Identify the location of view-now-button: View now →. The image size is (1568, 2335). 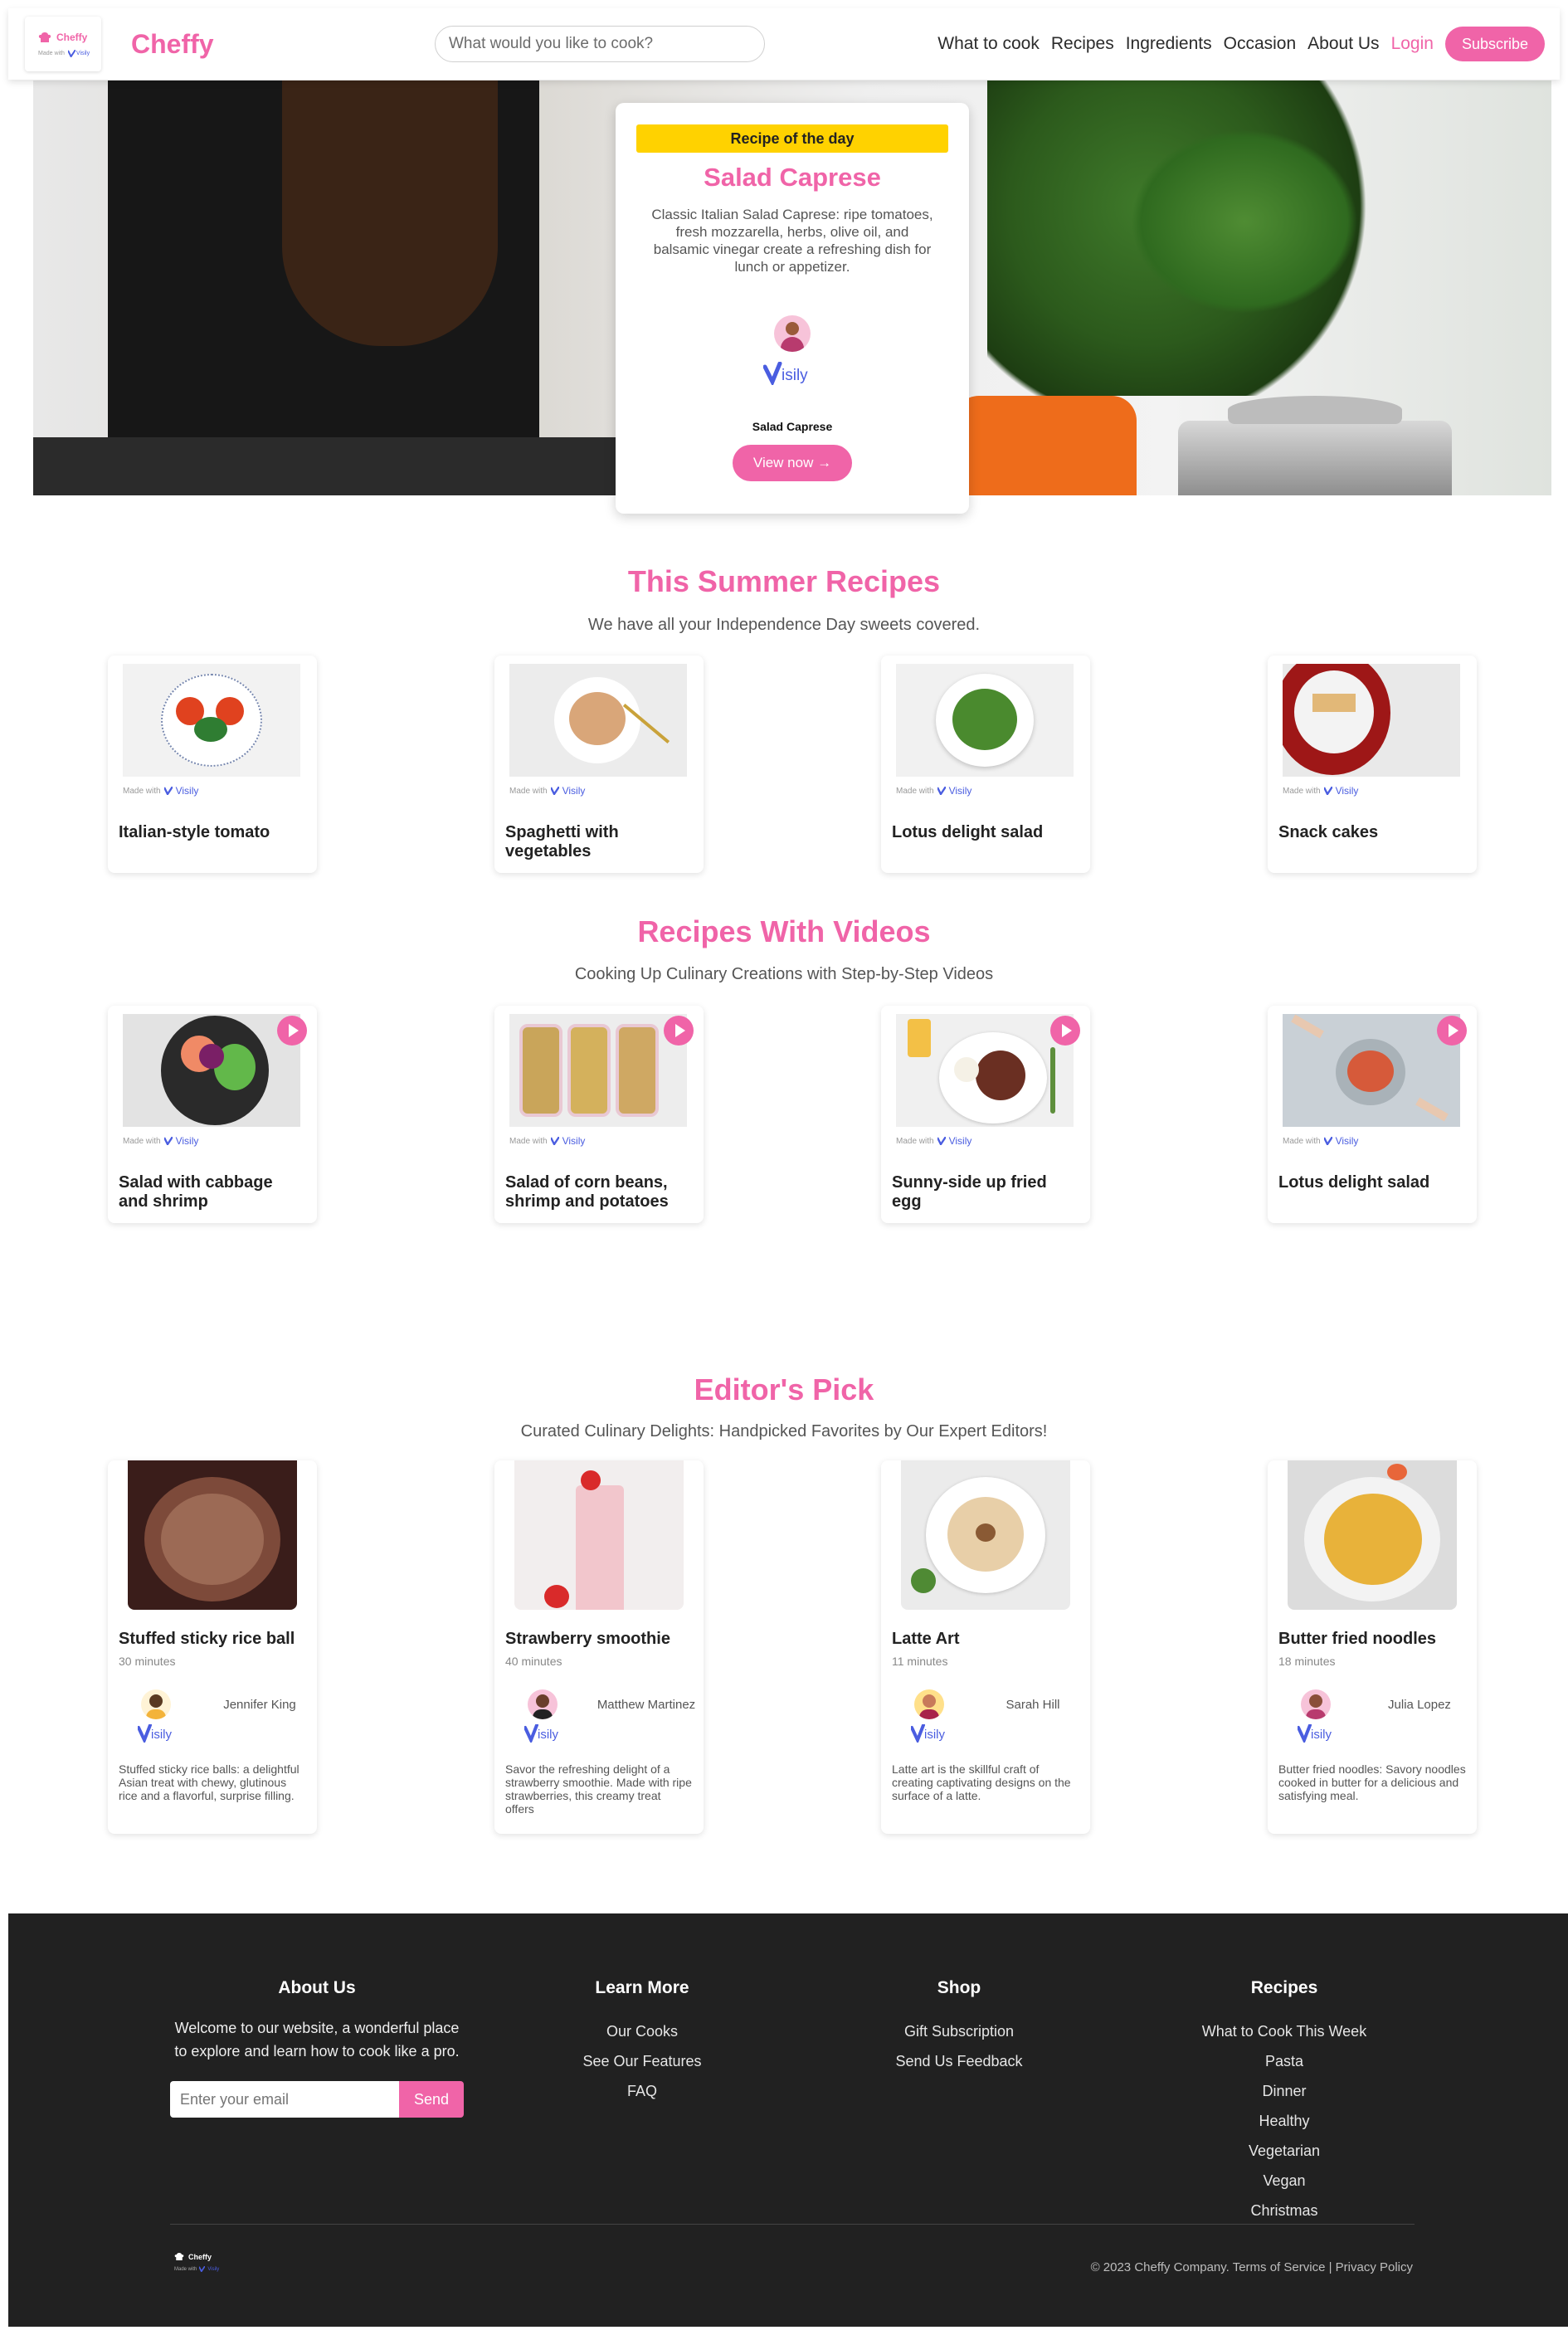
(792, 463).